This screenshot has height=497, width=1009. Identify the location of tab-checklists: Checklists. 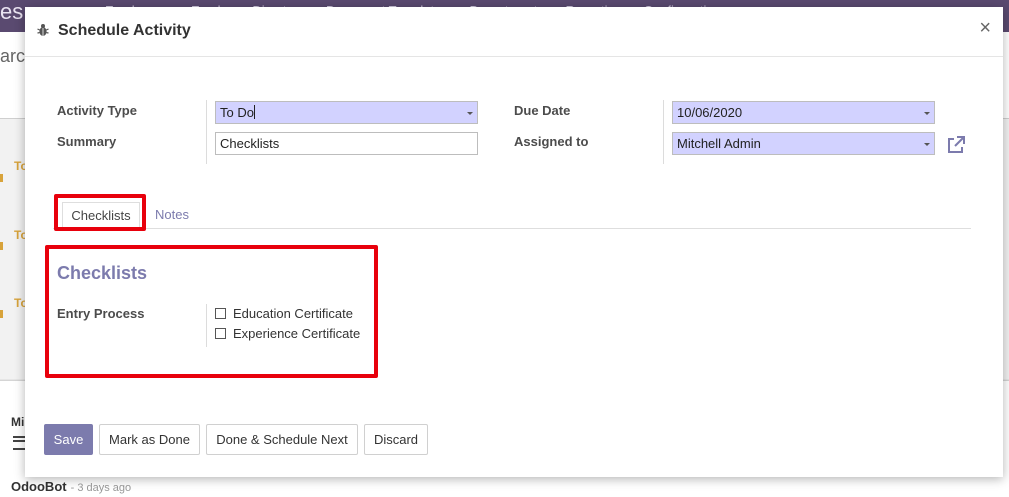
(101, 215).